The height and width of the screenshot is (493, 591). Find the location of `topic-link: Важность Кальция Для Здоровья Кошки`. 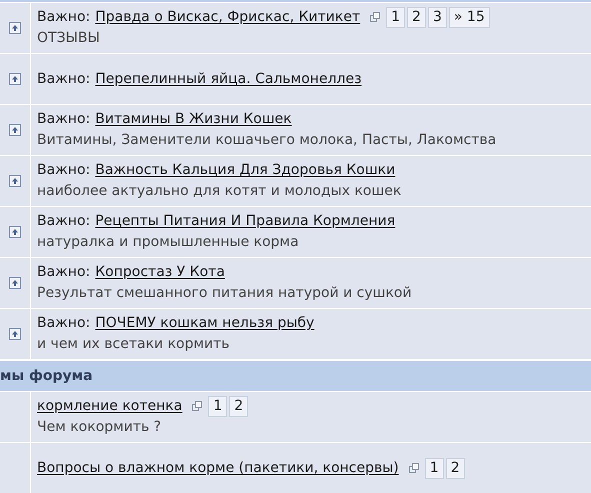

topic-link: Важность Кальция Для Здоровья Кошки is located at coordinates (245, 170).